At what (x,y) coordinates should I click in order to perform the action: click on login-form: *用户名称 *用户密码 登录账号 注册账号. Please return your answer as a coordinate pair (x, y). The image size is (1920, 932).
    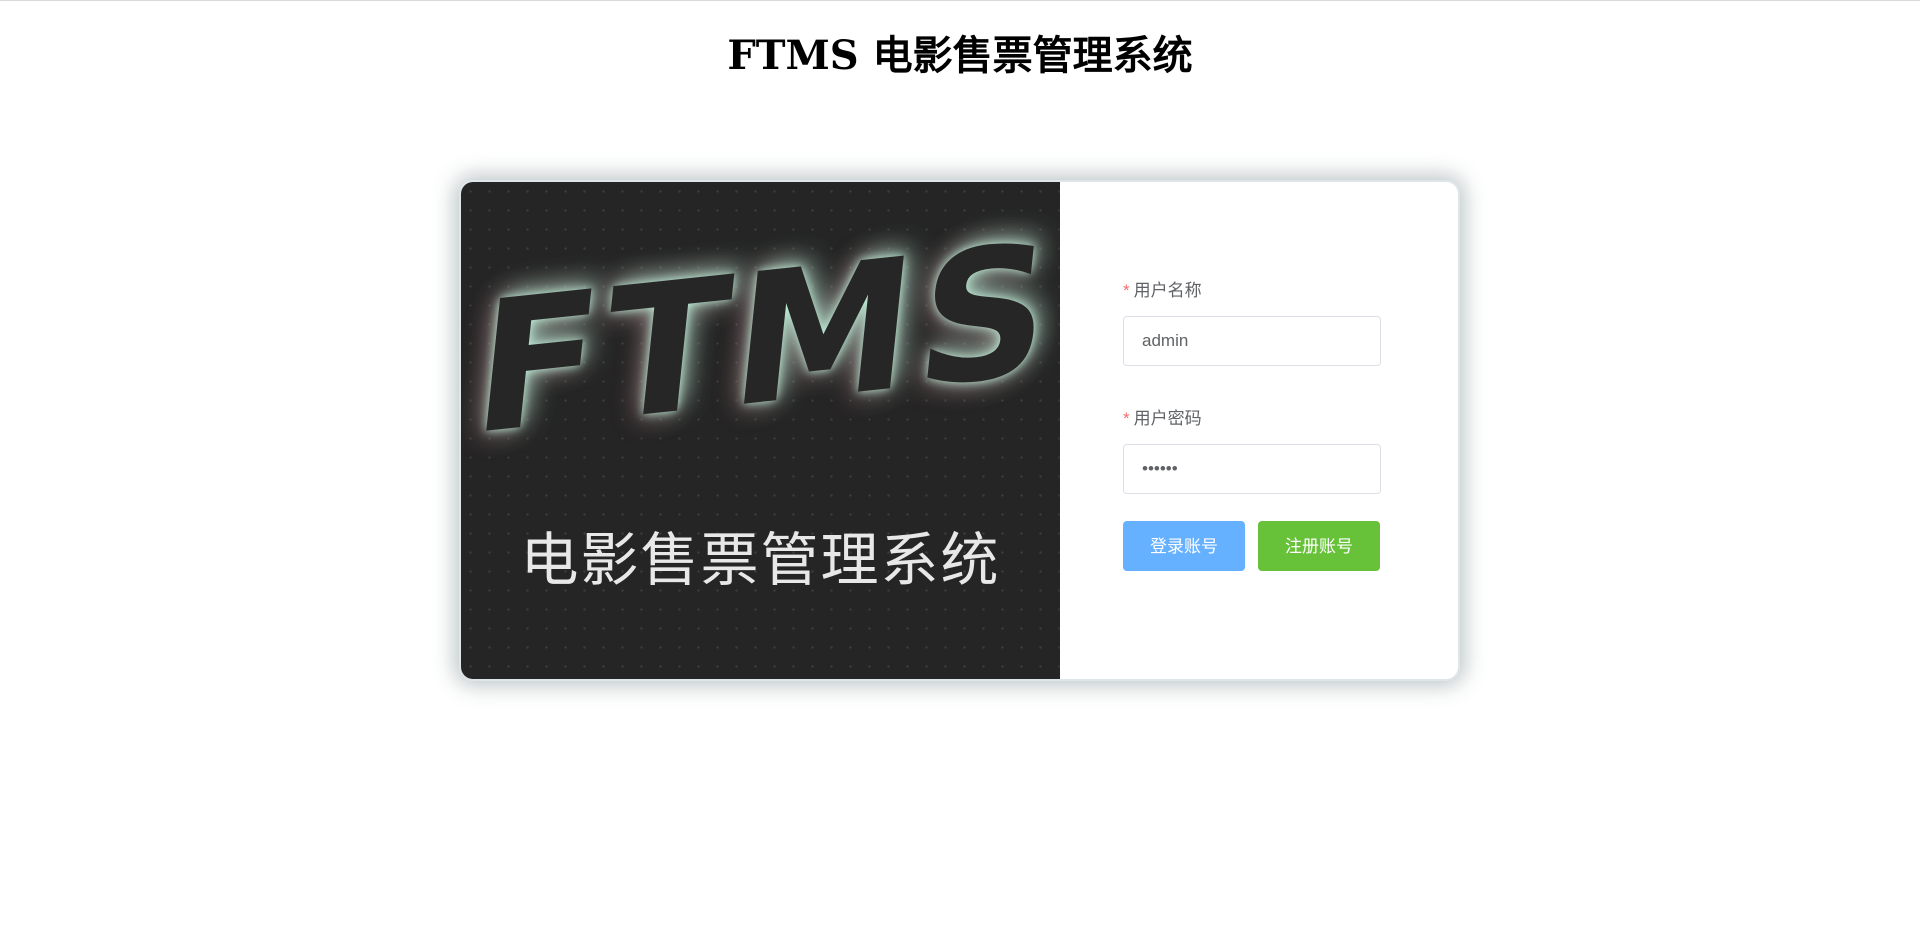
    Looking at the image, I should click on (1253, 430).